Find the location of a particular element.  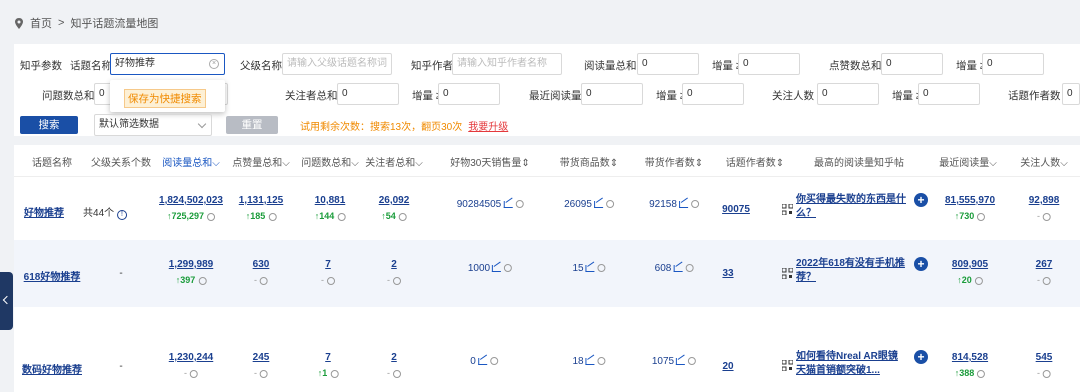

recent-read-cell: 809,905 ↑20 is located at coordinates (970, 272).